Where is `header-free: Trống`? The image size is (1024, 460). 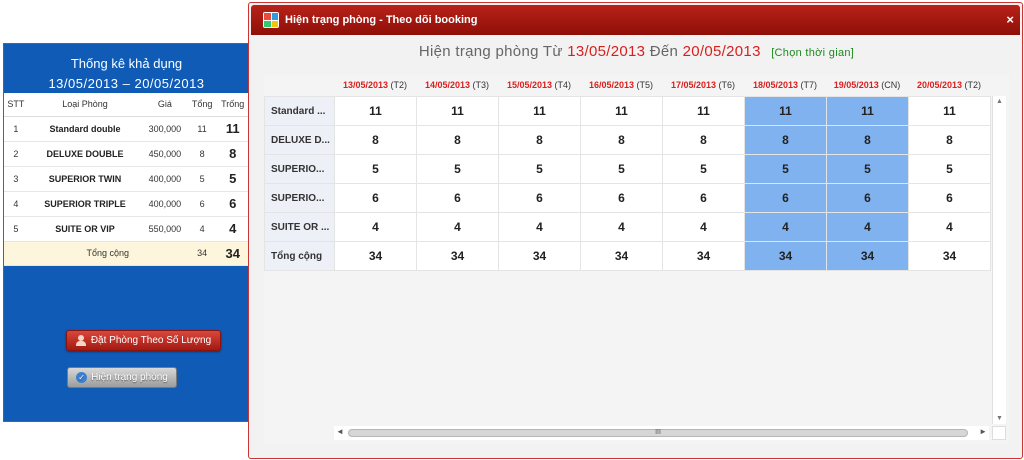 header-free: Trống is located at coordinates (232, 105).